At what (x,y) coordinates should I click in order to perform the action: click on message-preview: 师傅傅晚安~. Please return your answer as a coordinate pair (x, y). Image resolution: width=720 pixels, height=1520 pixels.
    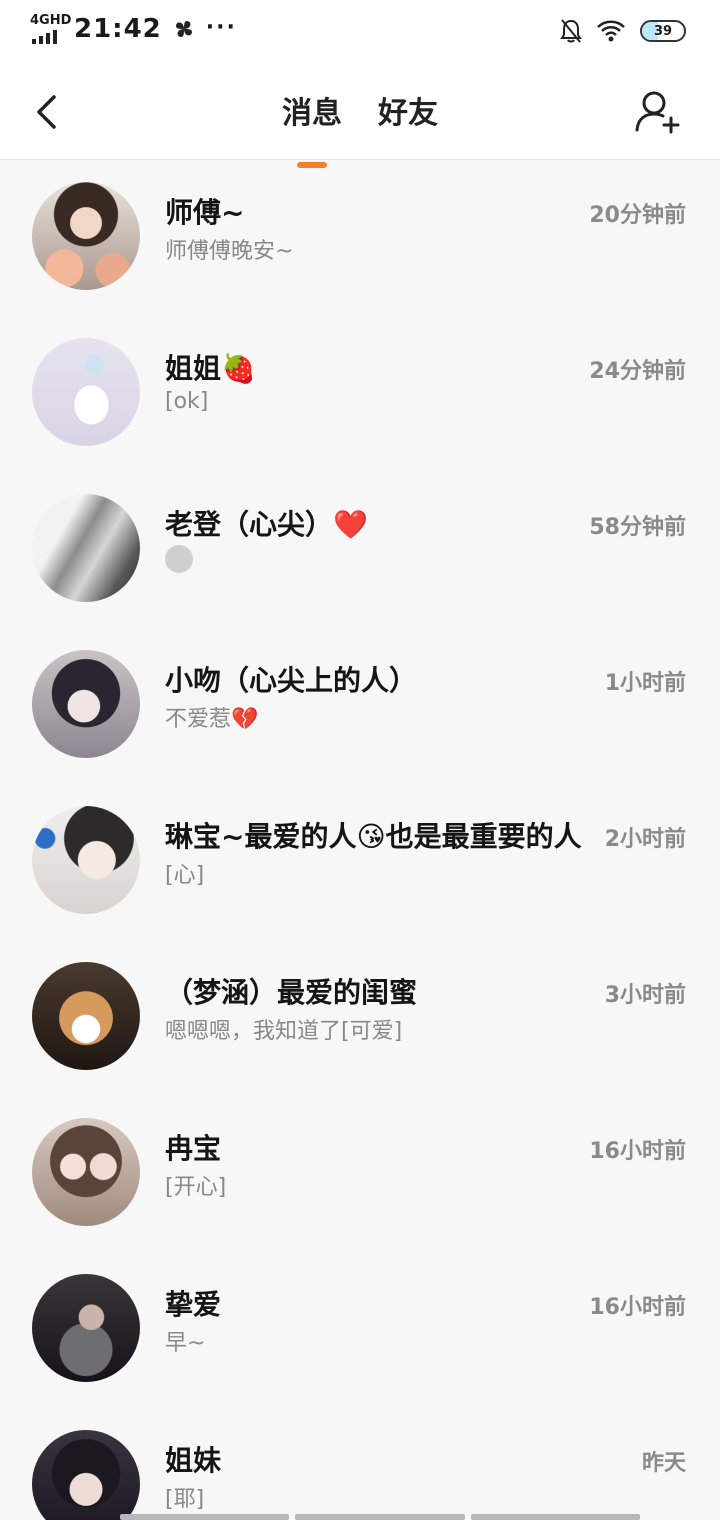
    Looking at the image, I should click on (229, 251).